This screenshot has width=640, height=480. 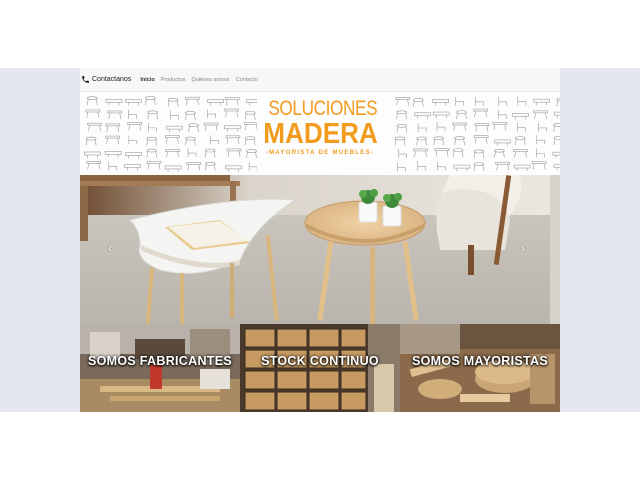 What do you see at coordinates (320, 368) in the screenshot?
I see `tile-stock-continuo: STOCK CONTINUO` at bounding box center [320, 368].